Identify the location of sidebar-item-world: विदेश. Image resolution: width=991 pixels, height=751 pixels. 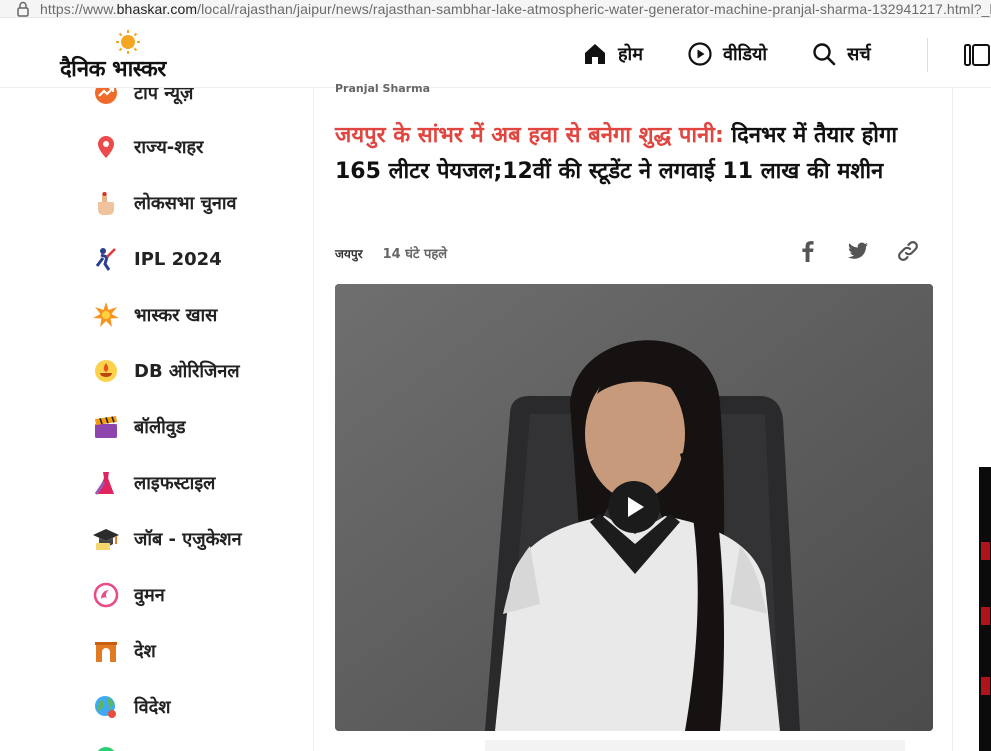
(131, 707).